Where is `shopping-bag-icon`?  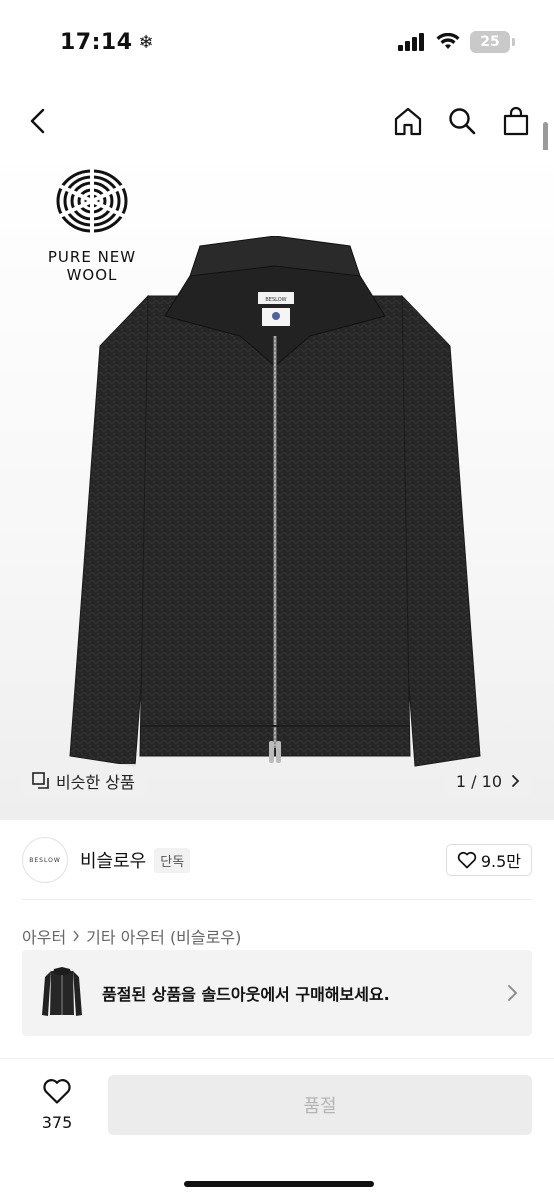
shopping-bag-icon is located at coordinates (516, 121).